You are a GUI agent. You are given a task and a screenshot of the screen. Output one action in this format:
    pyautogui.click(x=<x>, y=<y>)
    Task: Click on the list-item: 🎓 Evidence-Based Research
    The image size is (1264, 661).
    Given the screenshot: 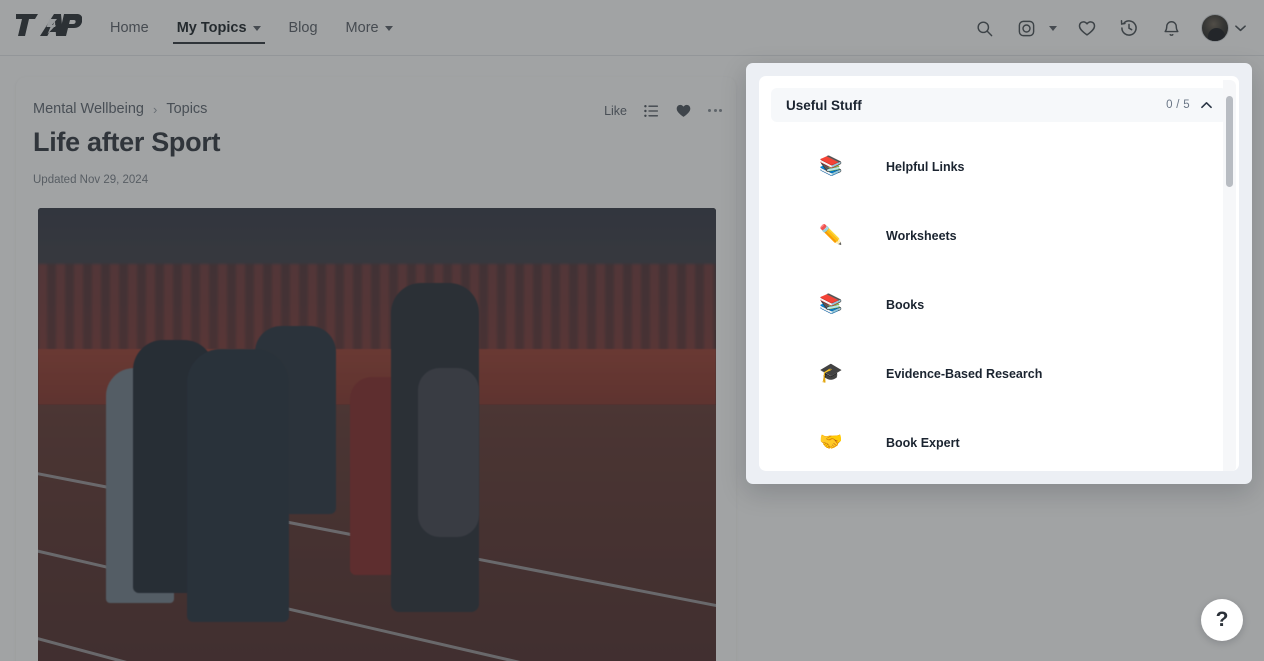 What is the action you would take?
    pyautogui.click(x=999, y=373)
    